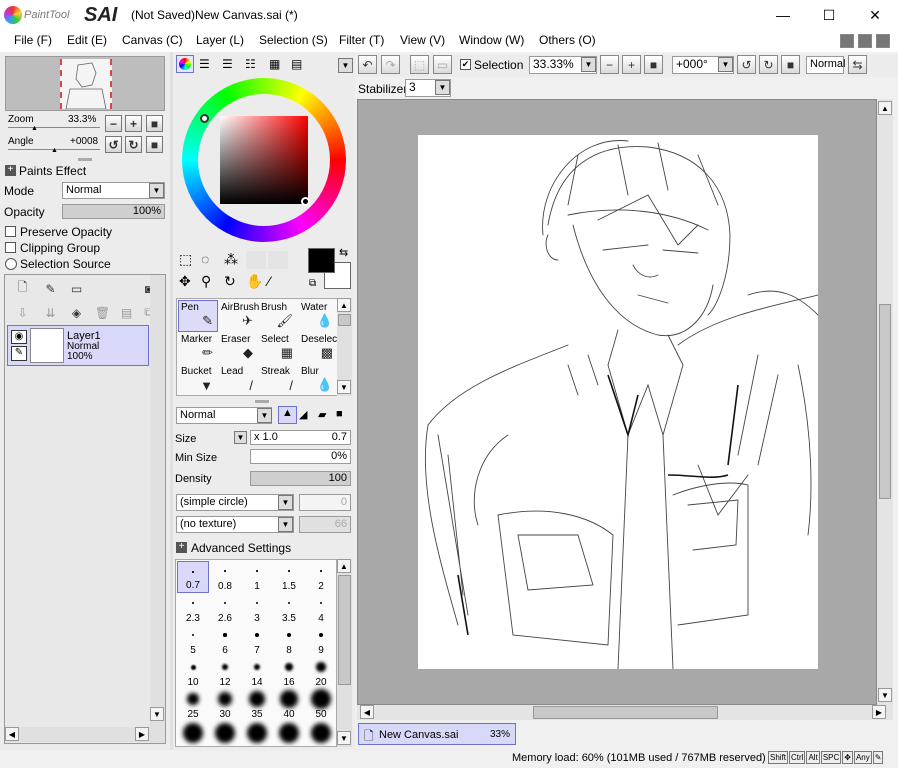 Image resolution: width=898 pixels, height=768 pixels. What do you see at coordinates (76, 288) in the screenshot?
I see `new-folder-icon: ▭` at bounding box center [76, 288].